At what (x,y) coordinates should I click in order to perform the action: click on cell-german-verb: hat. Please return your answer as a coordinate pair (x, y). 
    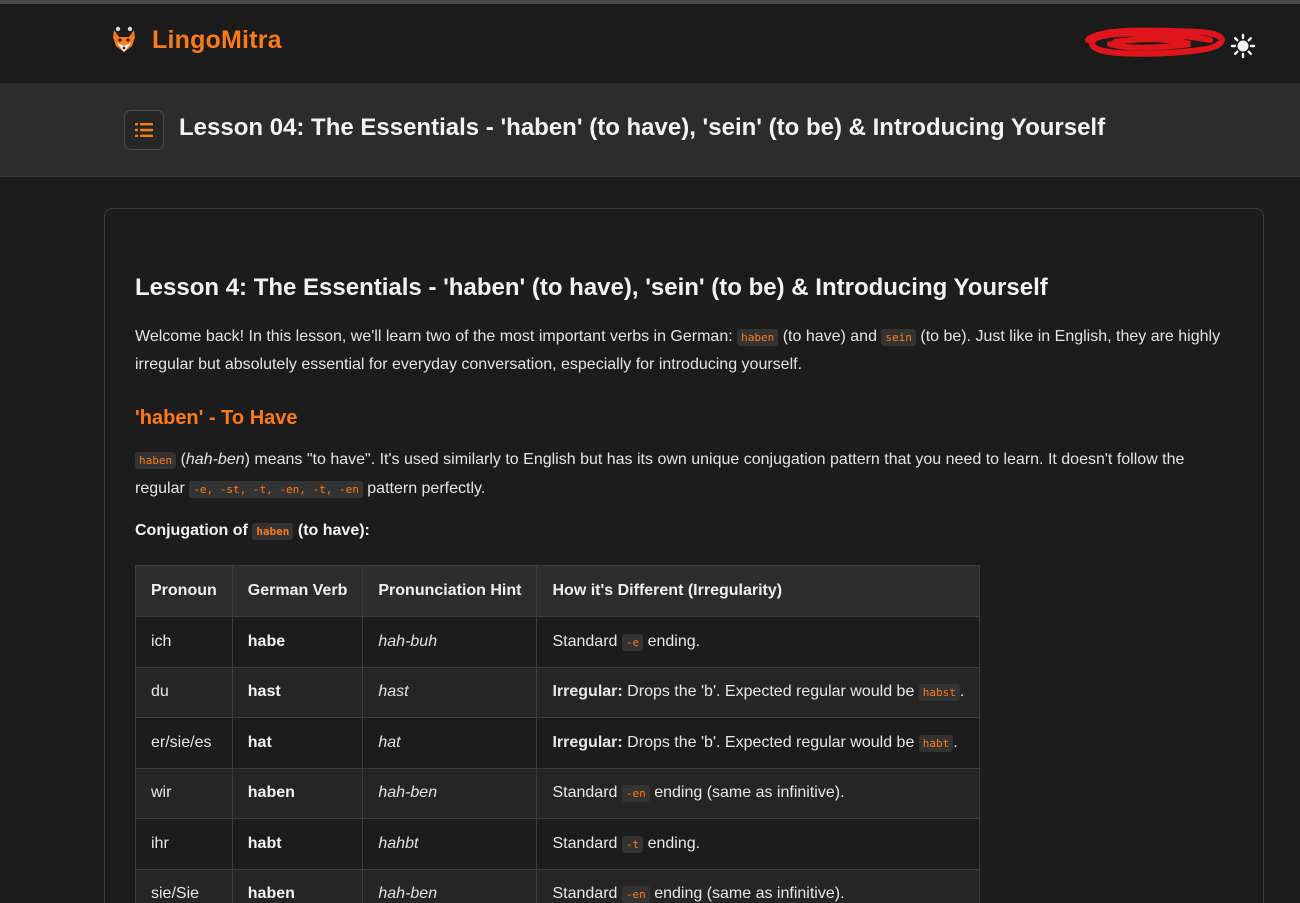
    Looking at the image, I should click on (297, 743).